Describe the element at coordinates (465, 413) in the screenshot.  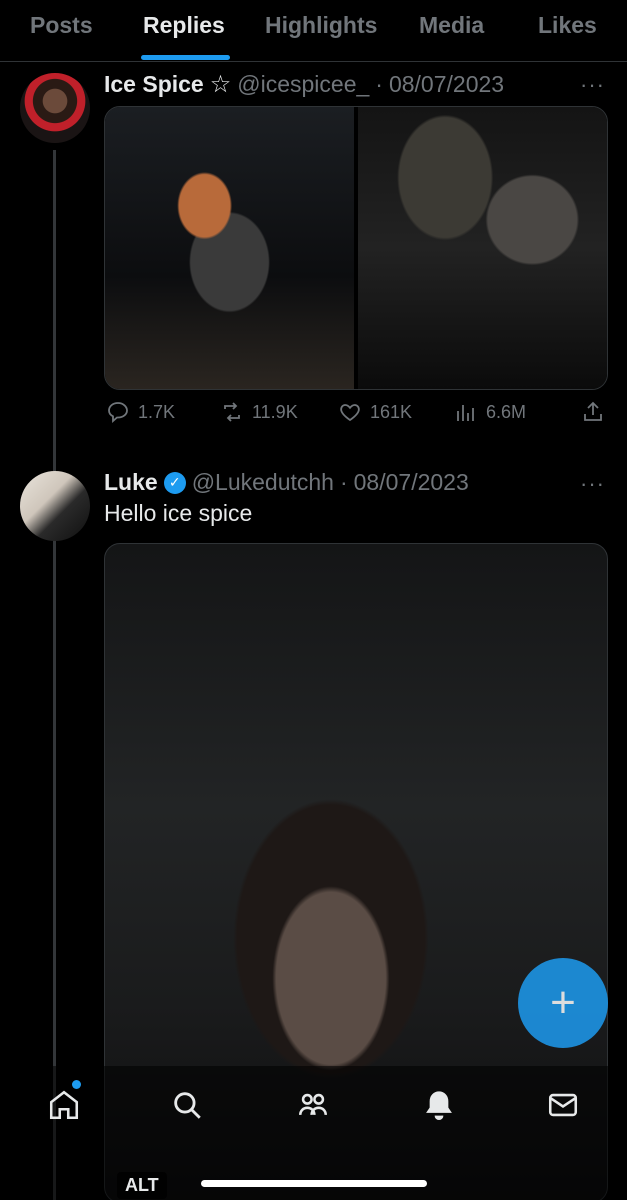
I see `views-icon` at that location.